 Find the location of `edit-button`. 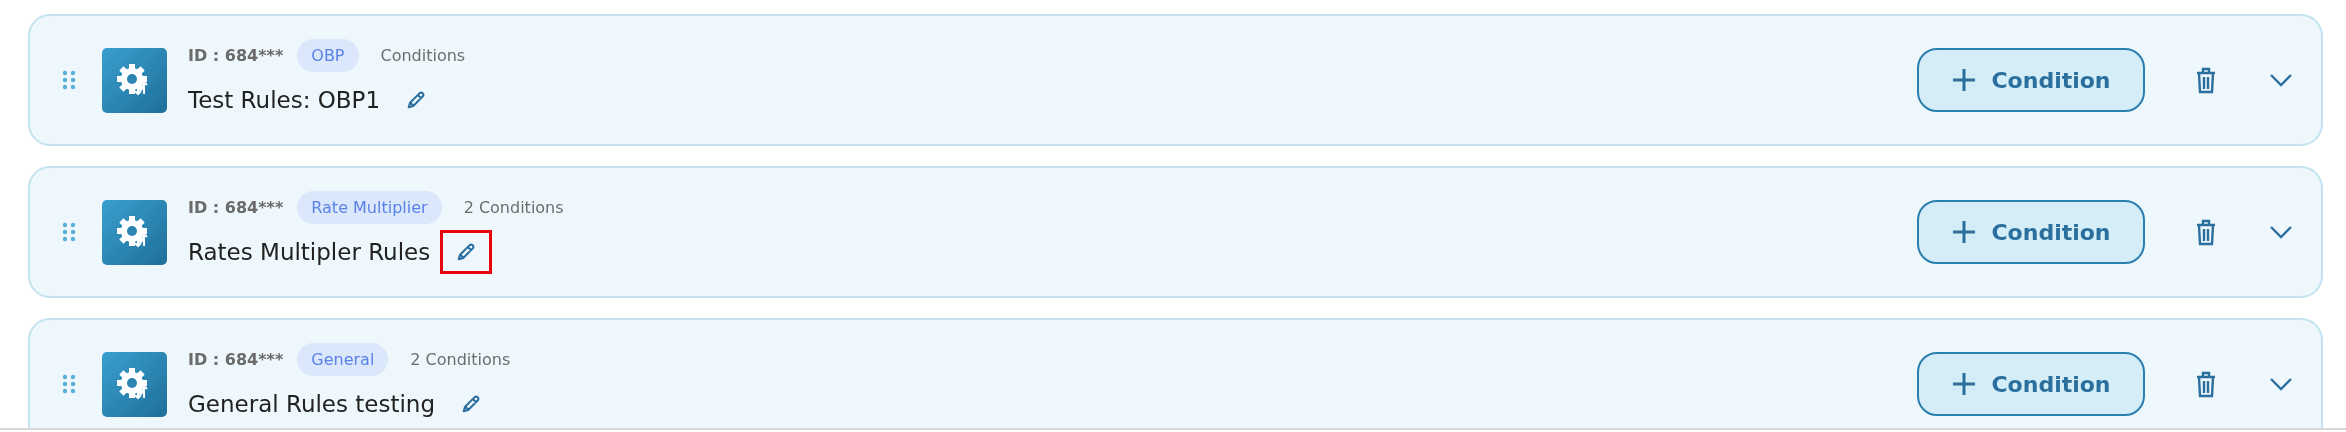

edit-button is located at coordinates (466, 251).